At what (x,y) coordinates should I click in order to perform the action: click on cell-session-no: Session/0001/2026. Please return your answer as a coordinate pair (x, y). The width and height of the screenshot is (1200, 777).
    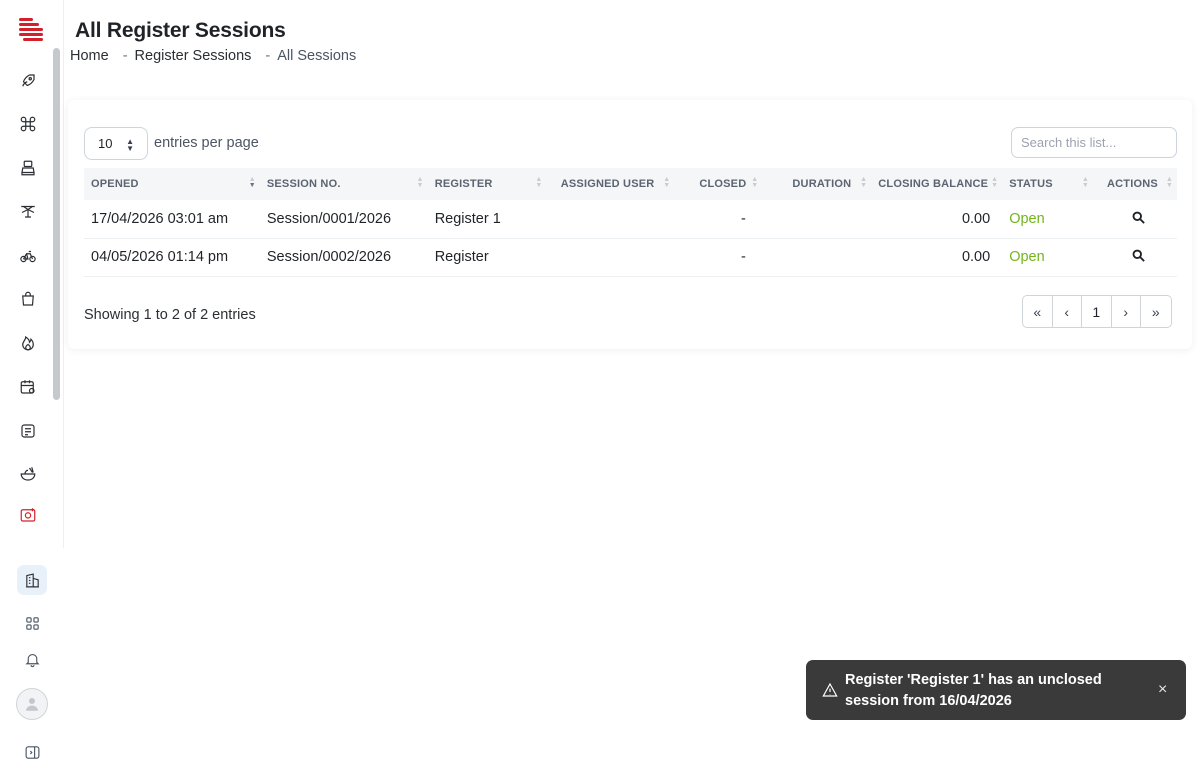
    Looking at the image, I should click on (329, 218).